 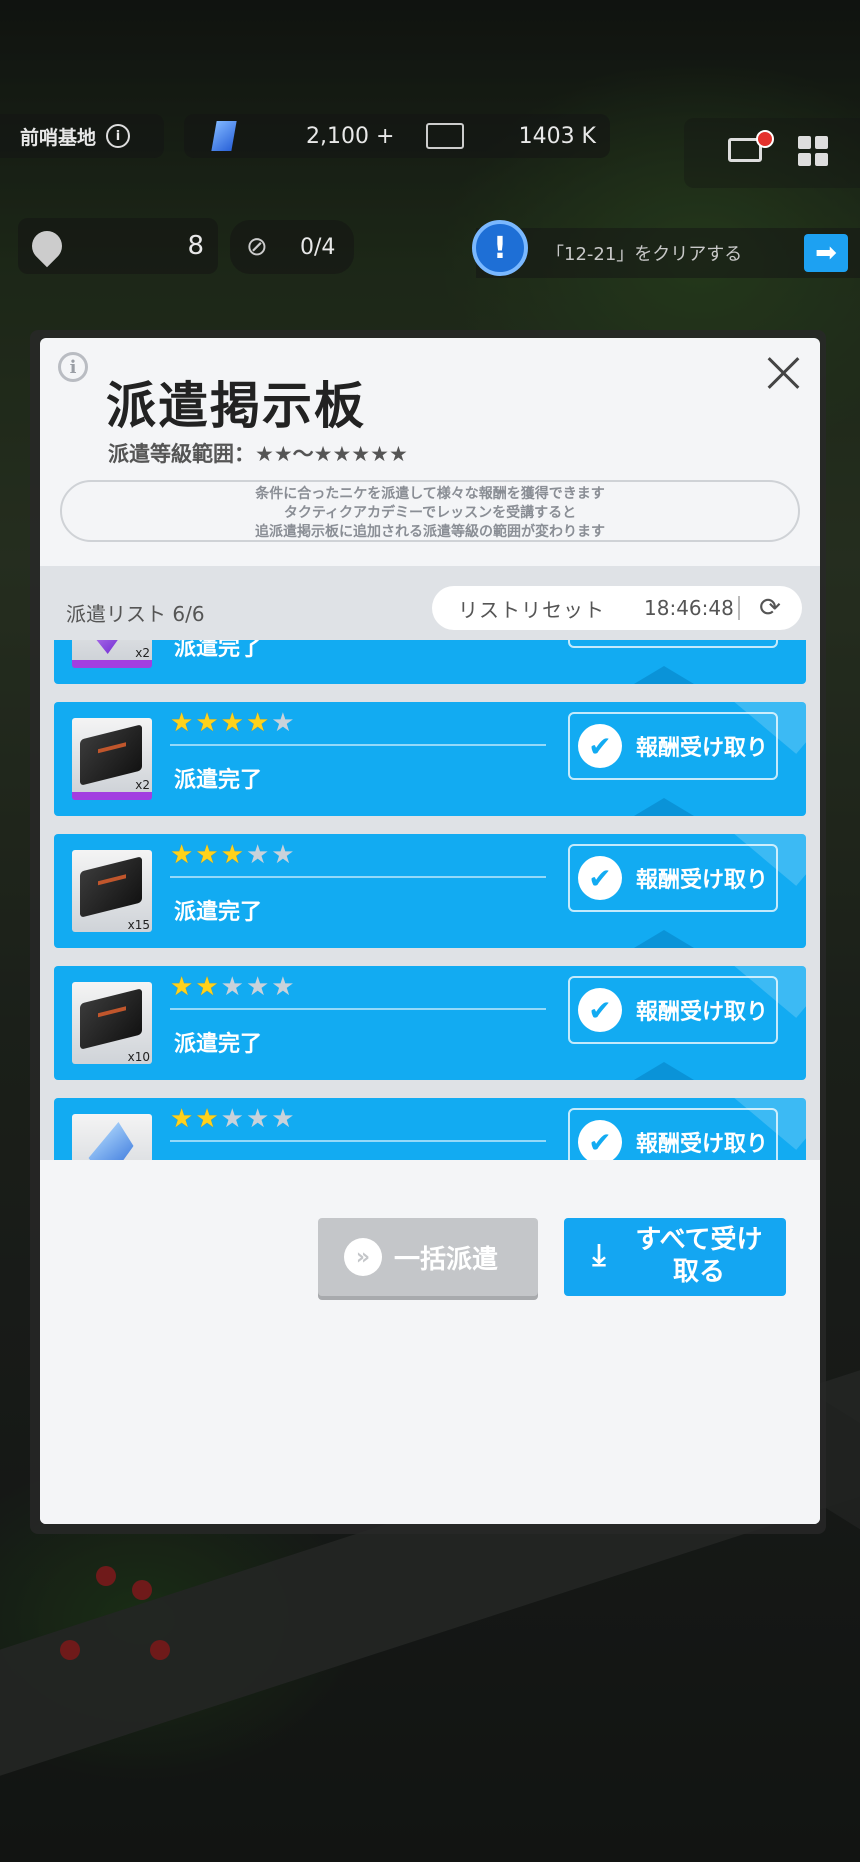 What do you see at coordinates (350, 136) in the screenshot?
I see `gem-count: 2,100 +` at bounding box center [350, 136].